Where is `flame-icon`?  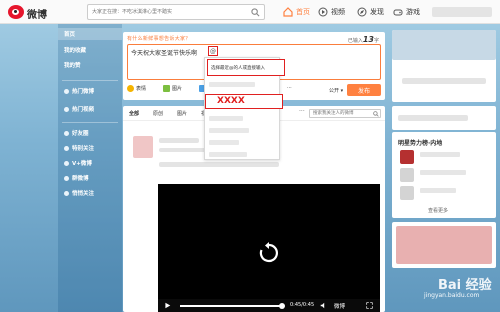
flame-icon is located at coordinates (66, 91).